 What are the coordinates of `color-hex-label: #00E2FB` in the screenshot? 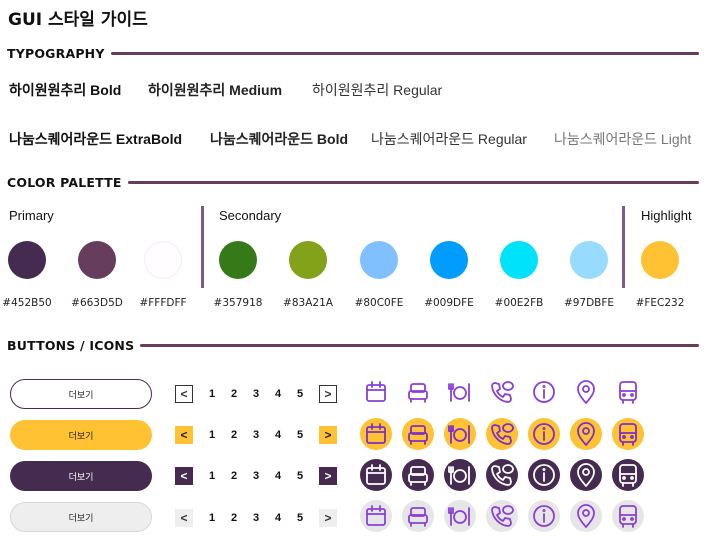 It's located at (519, 303).